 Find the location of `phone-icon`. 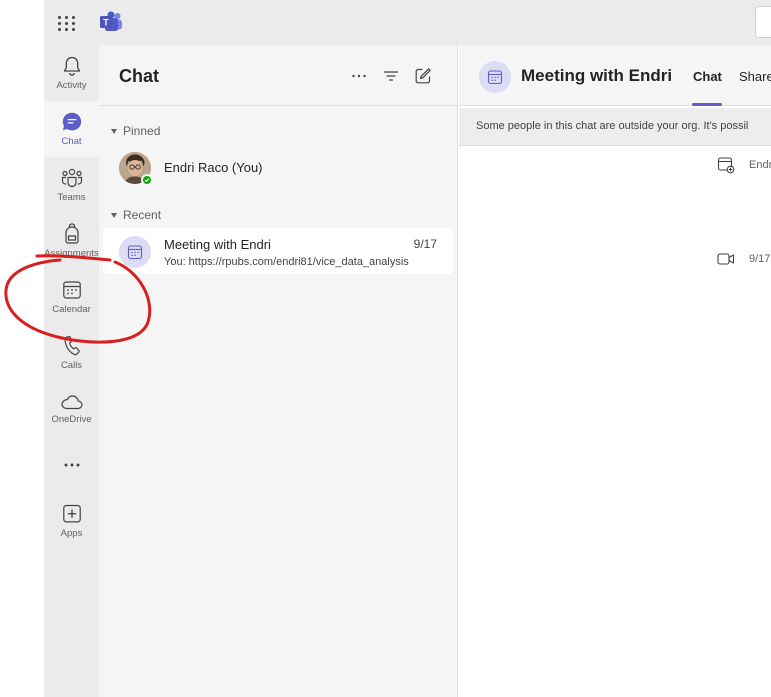

phone-icon is located at coordinates (72, 345).